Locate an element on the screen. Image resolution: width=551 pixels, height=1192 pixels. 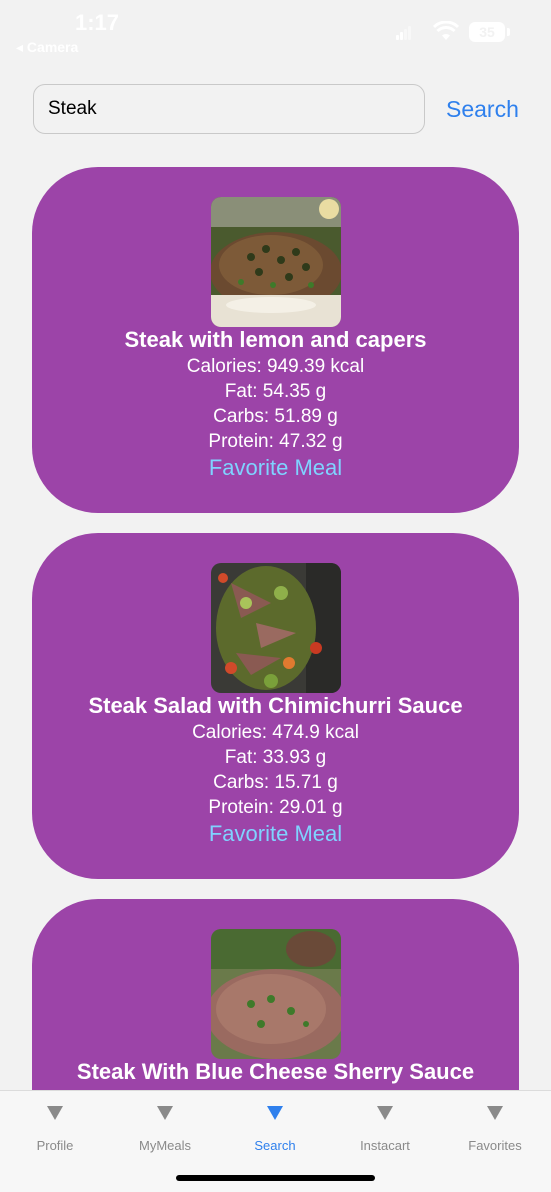
search-input is located at coordinates (229, 109).